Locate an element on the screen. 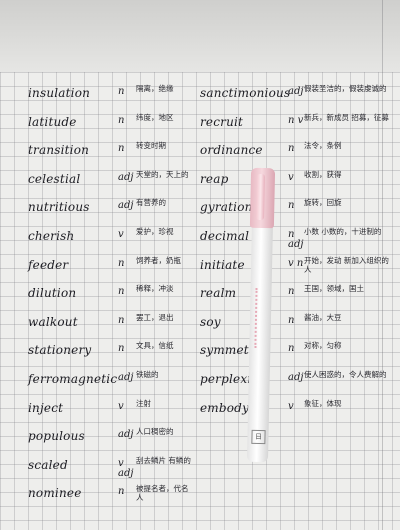 This screenshot has width=400, height=530. vocab-word: recruit is located at coordinates (222, 121).